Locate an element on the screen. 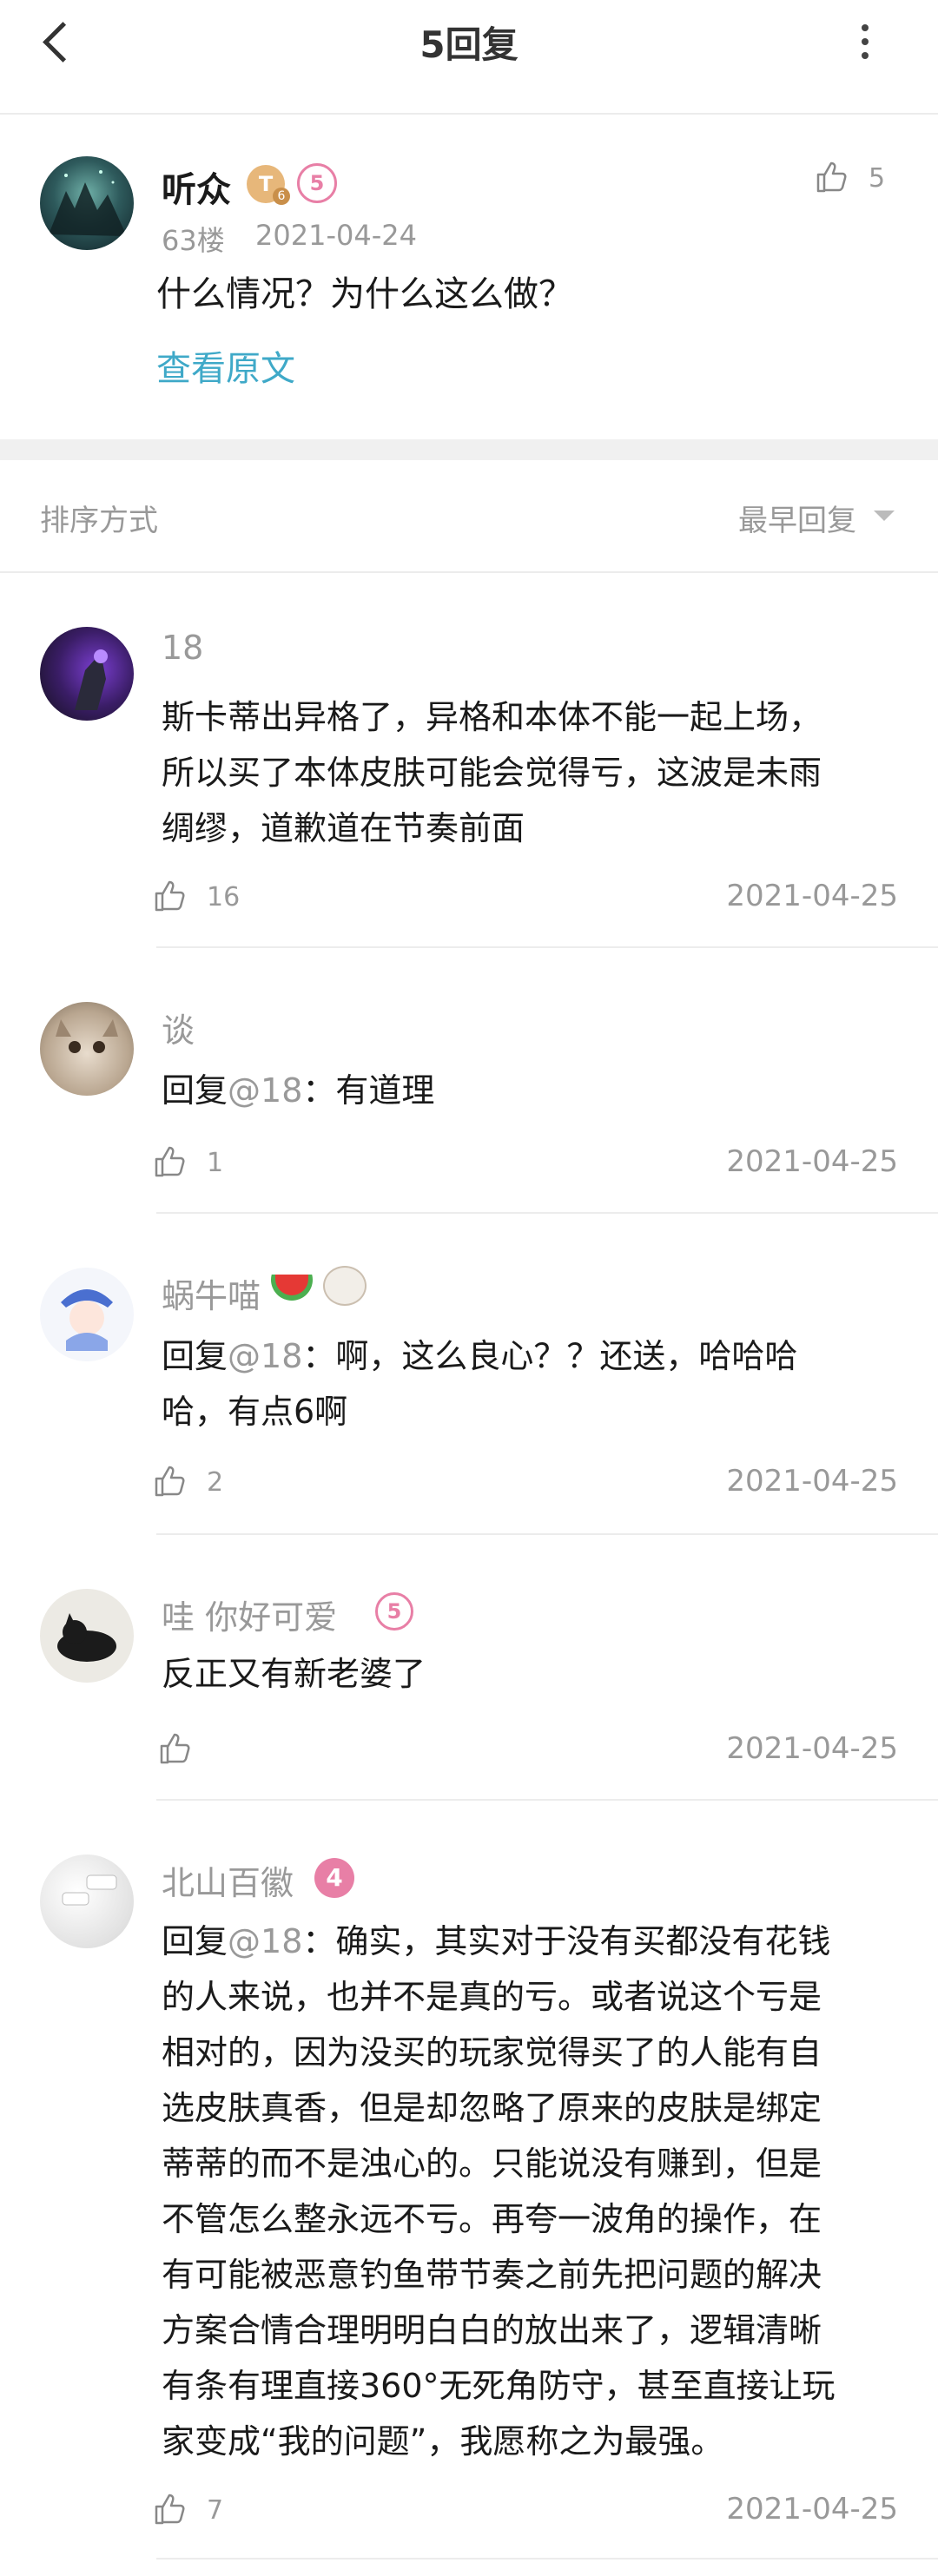 The width and height of the screenshot is (938, 2576). sort-value: 最早回复 is located at coordinates (797, 521).